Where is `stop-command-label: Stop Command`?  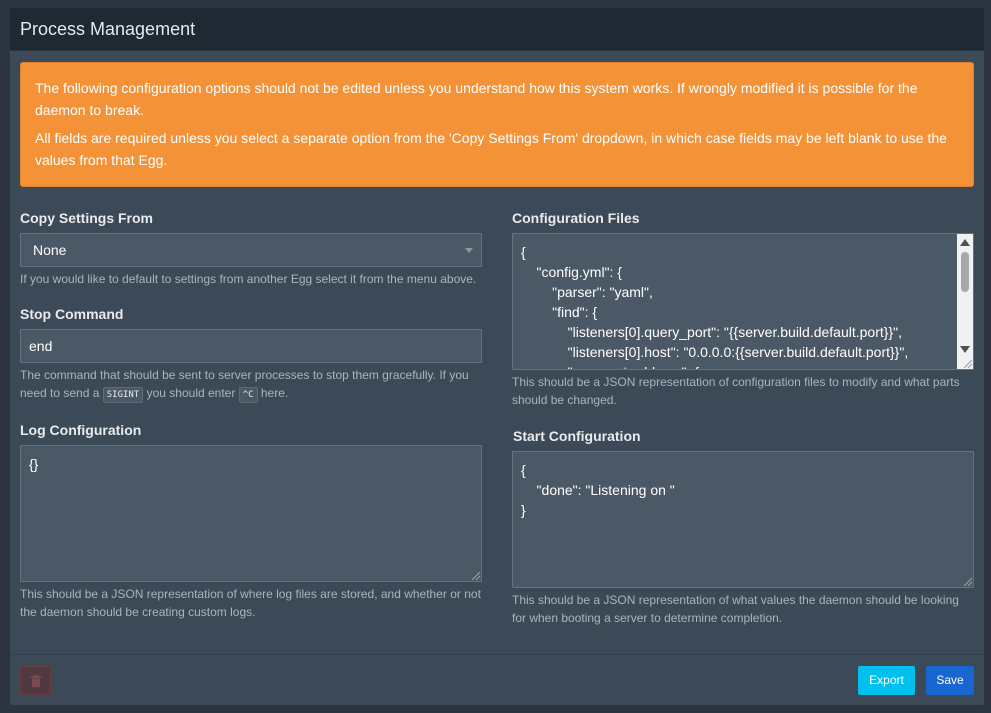
stop-command-label: Stop Command is located at coordinates (72, 314).